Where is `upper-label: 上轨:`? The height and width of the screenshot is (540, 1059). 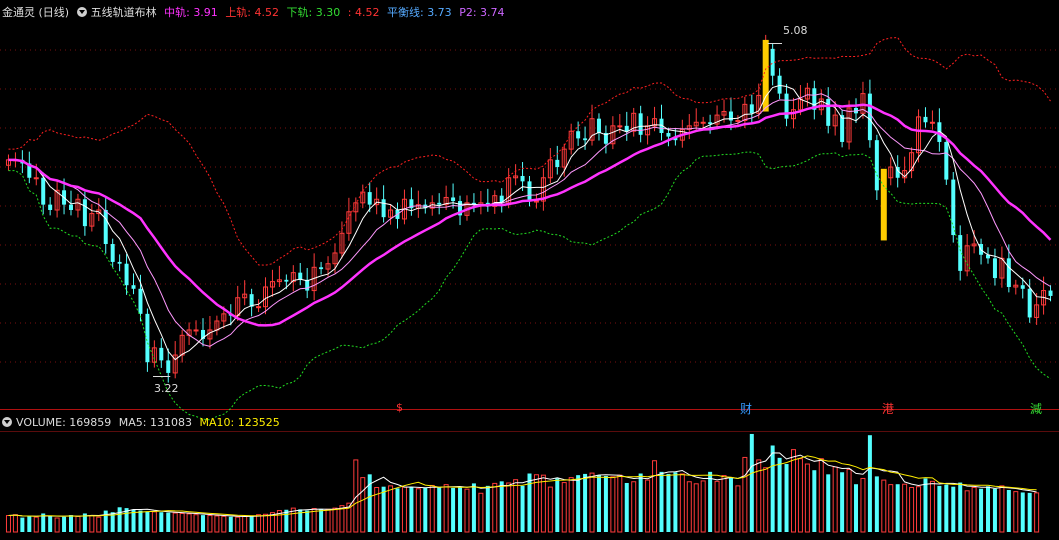
upper-label: 上轨: is located at coordinates (238, 12).